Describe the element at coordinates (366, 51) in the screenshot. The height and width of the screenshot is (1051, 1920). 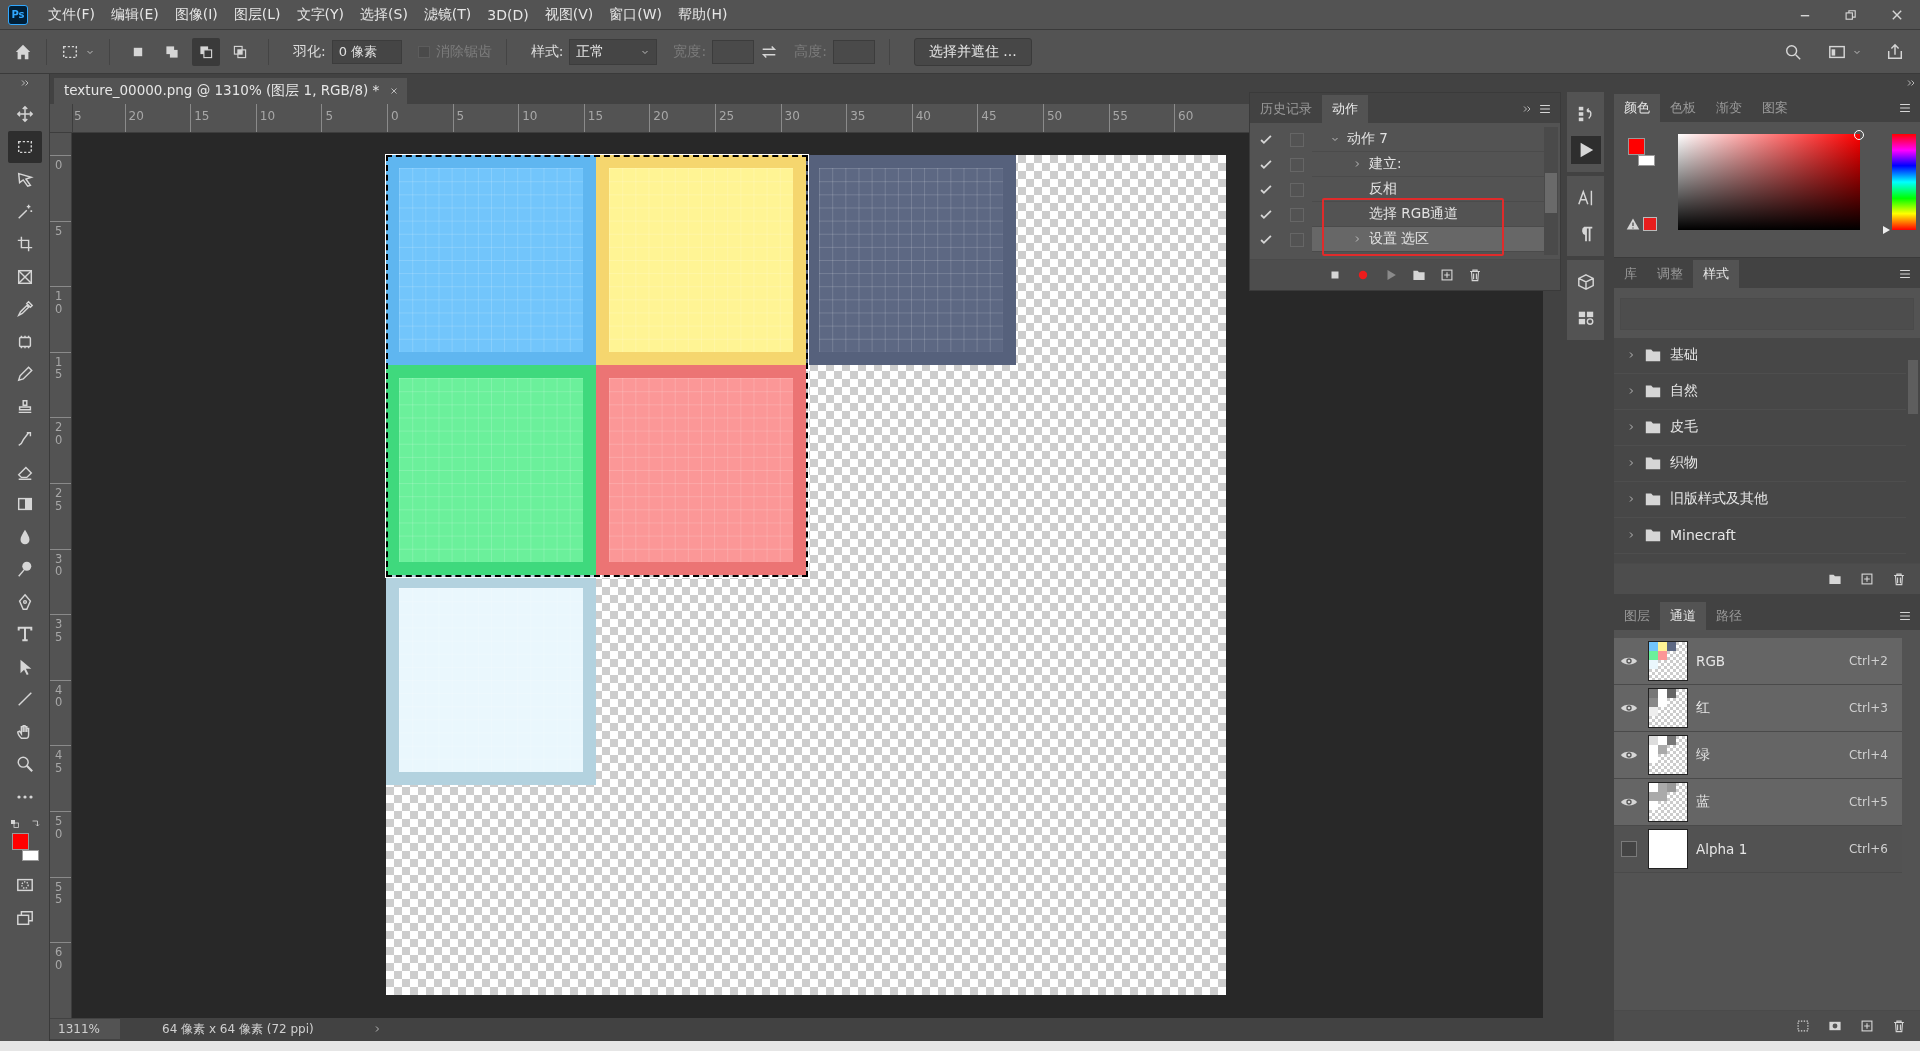
I see `feather-field: 0 像素` at that location.